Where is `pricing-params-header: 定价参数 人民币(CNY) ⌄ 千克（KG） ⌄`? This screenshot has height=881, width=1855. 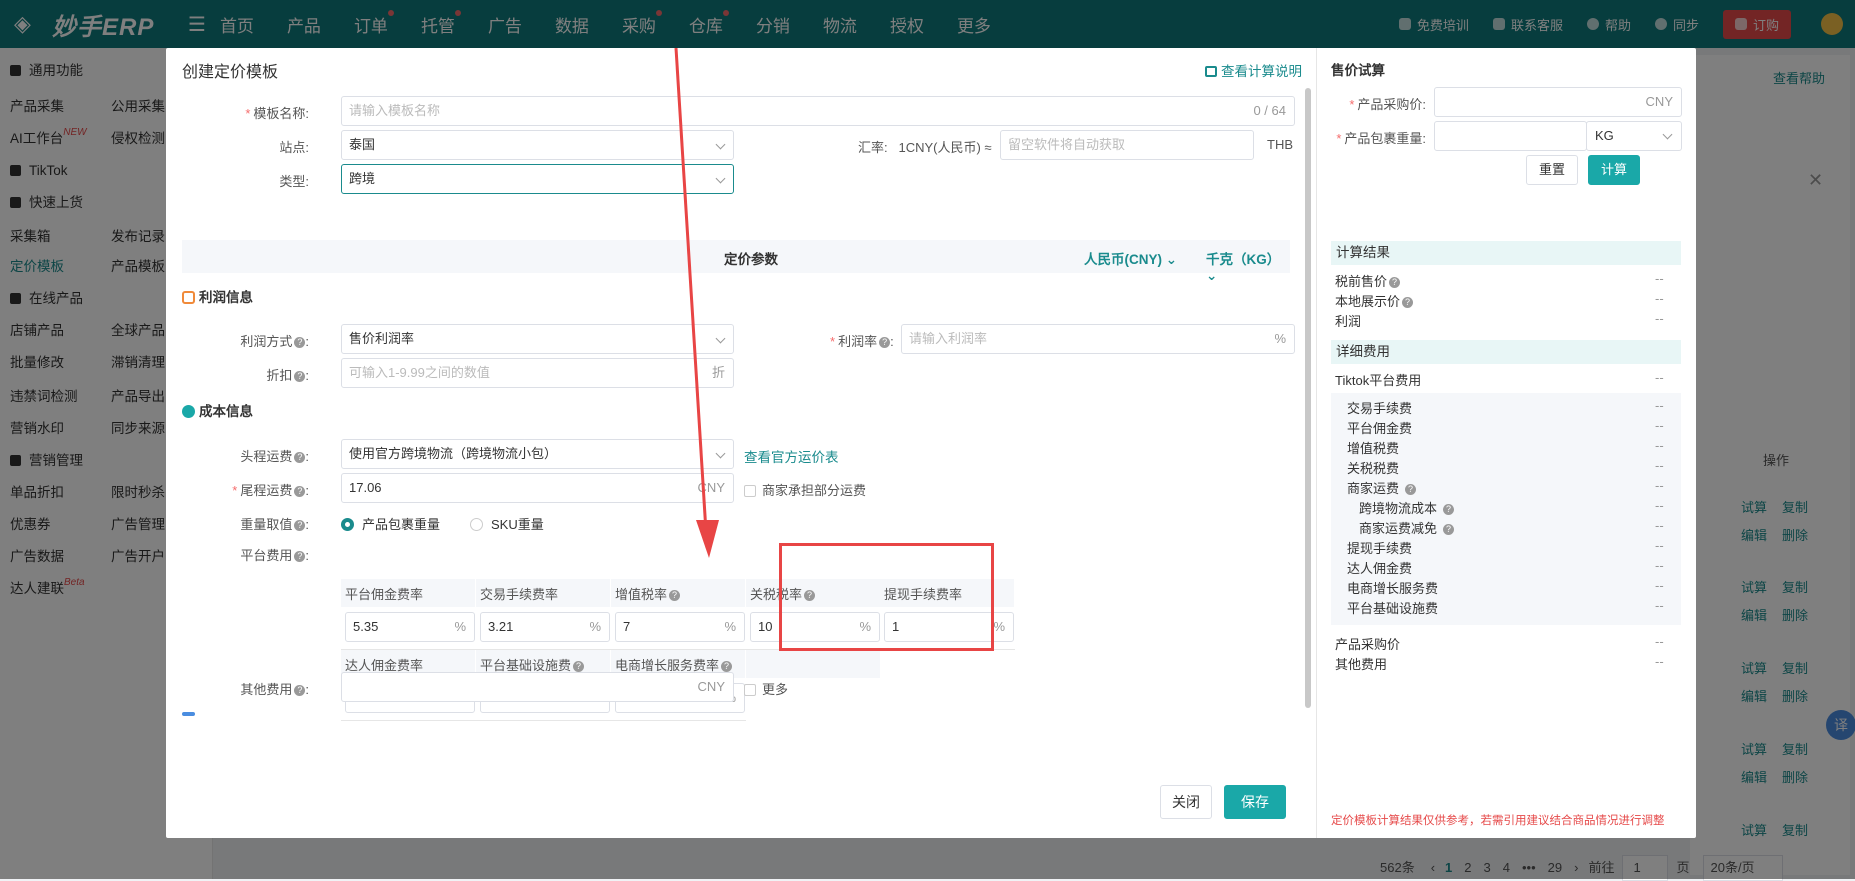 pricing-params-header: 定价参数 人民币(CNY) ⌄ 千克（KG） ⌄ is located at coordinates (736, 261).